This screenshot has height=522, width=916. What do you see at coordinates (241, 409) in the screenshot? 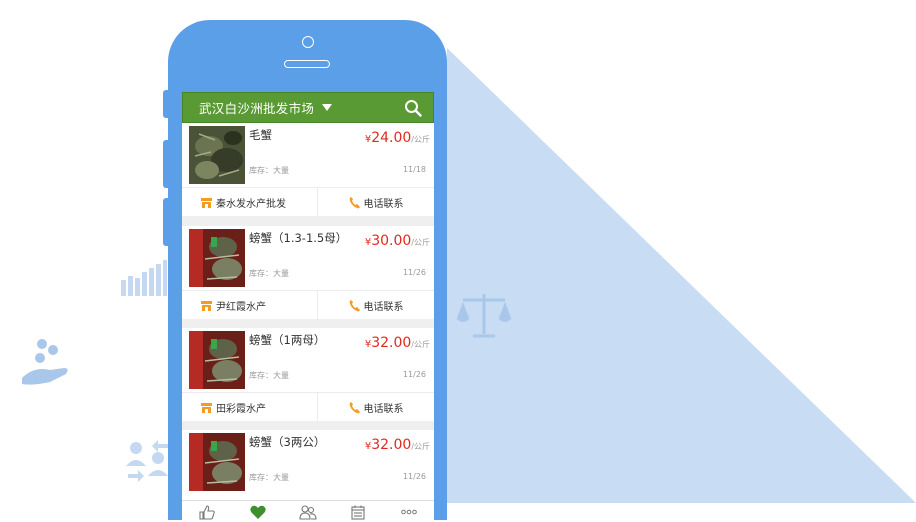
I see `shop-name: 田彩霞水产` at bounding box center [241, 409].